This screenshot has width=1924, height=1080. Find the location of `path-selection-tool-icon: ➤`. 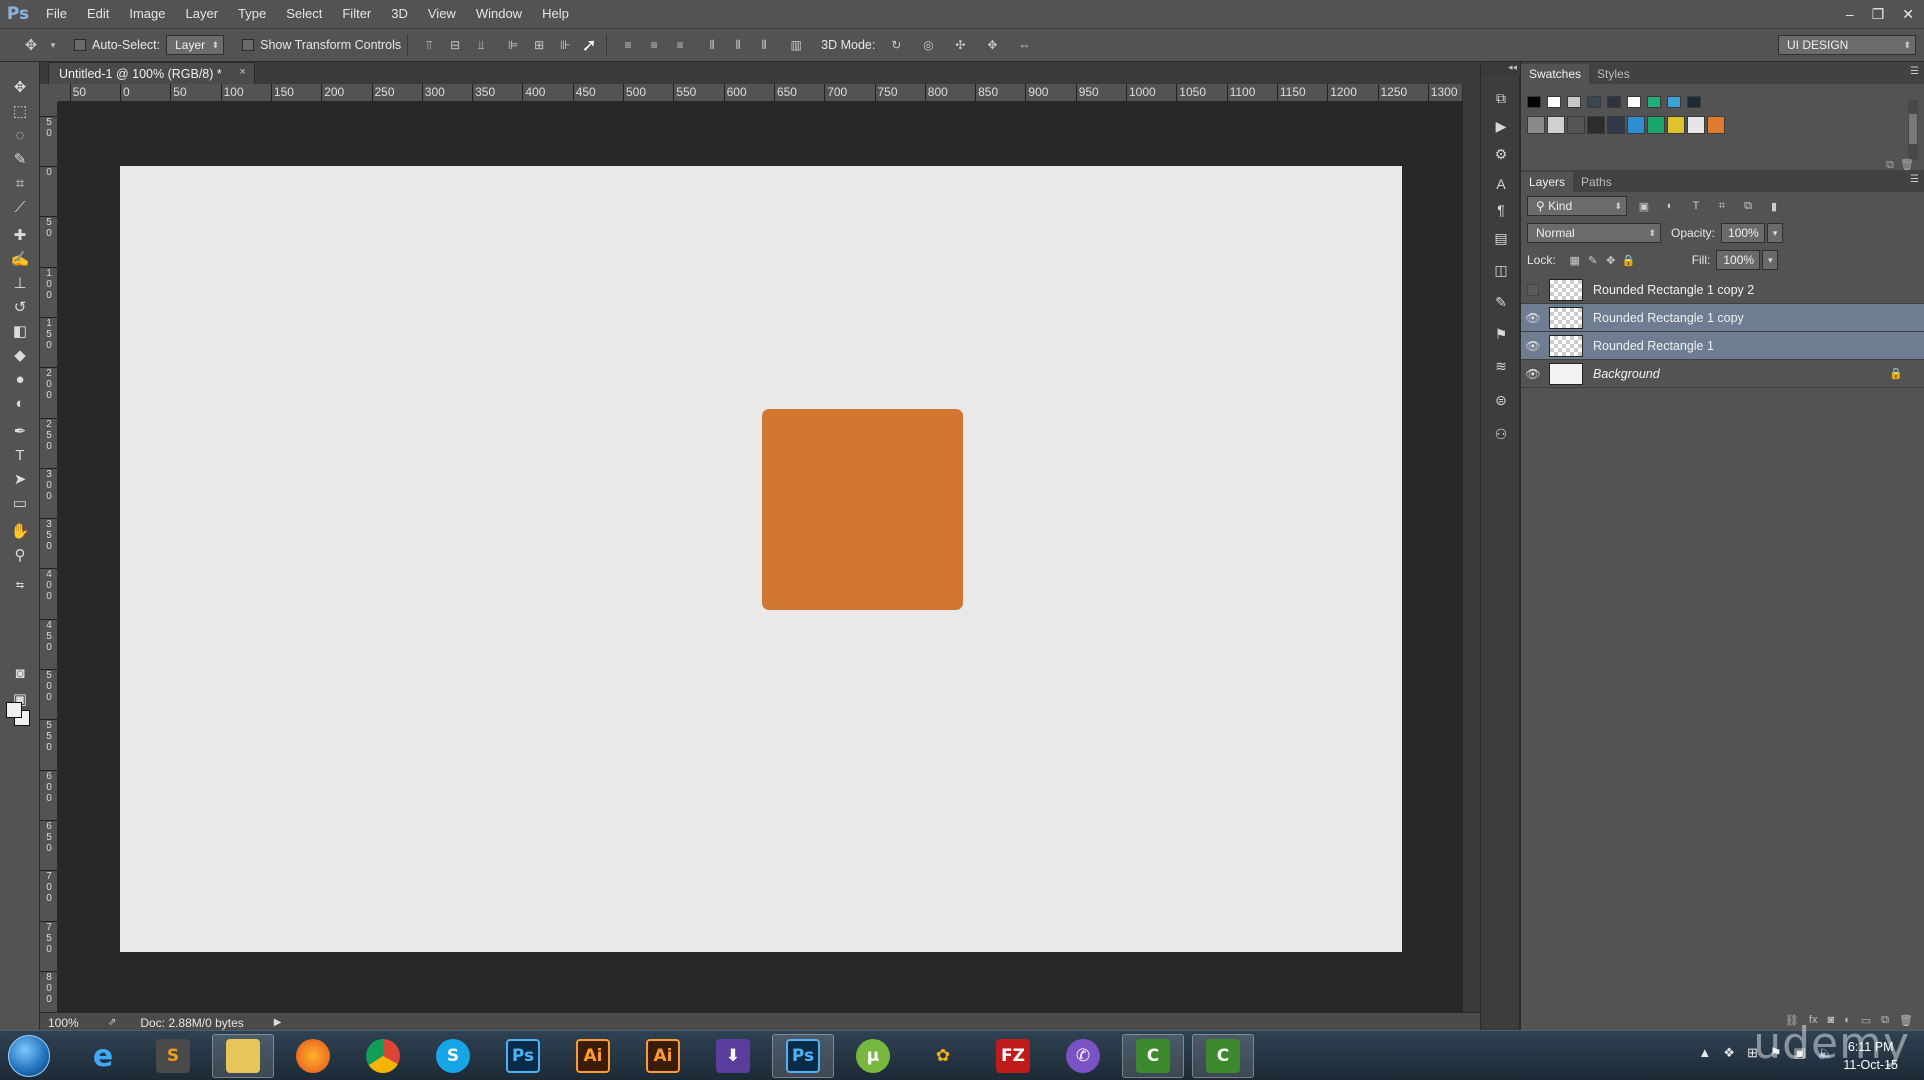

path-selection-tool-icon: ➤ is located at coordinates (20, 479).